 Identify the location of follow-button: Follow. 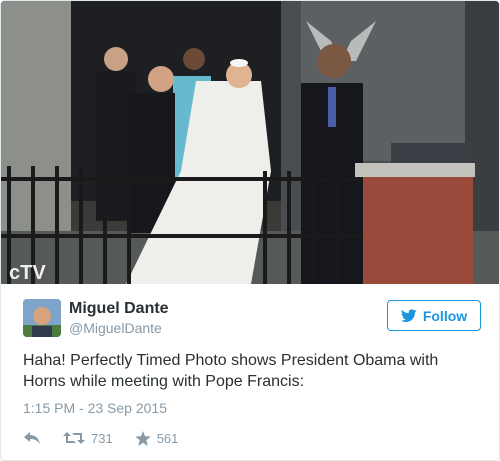
(434, 315).